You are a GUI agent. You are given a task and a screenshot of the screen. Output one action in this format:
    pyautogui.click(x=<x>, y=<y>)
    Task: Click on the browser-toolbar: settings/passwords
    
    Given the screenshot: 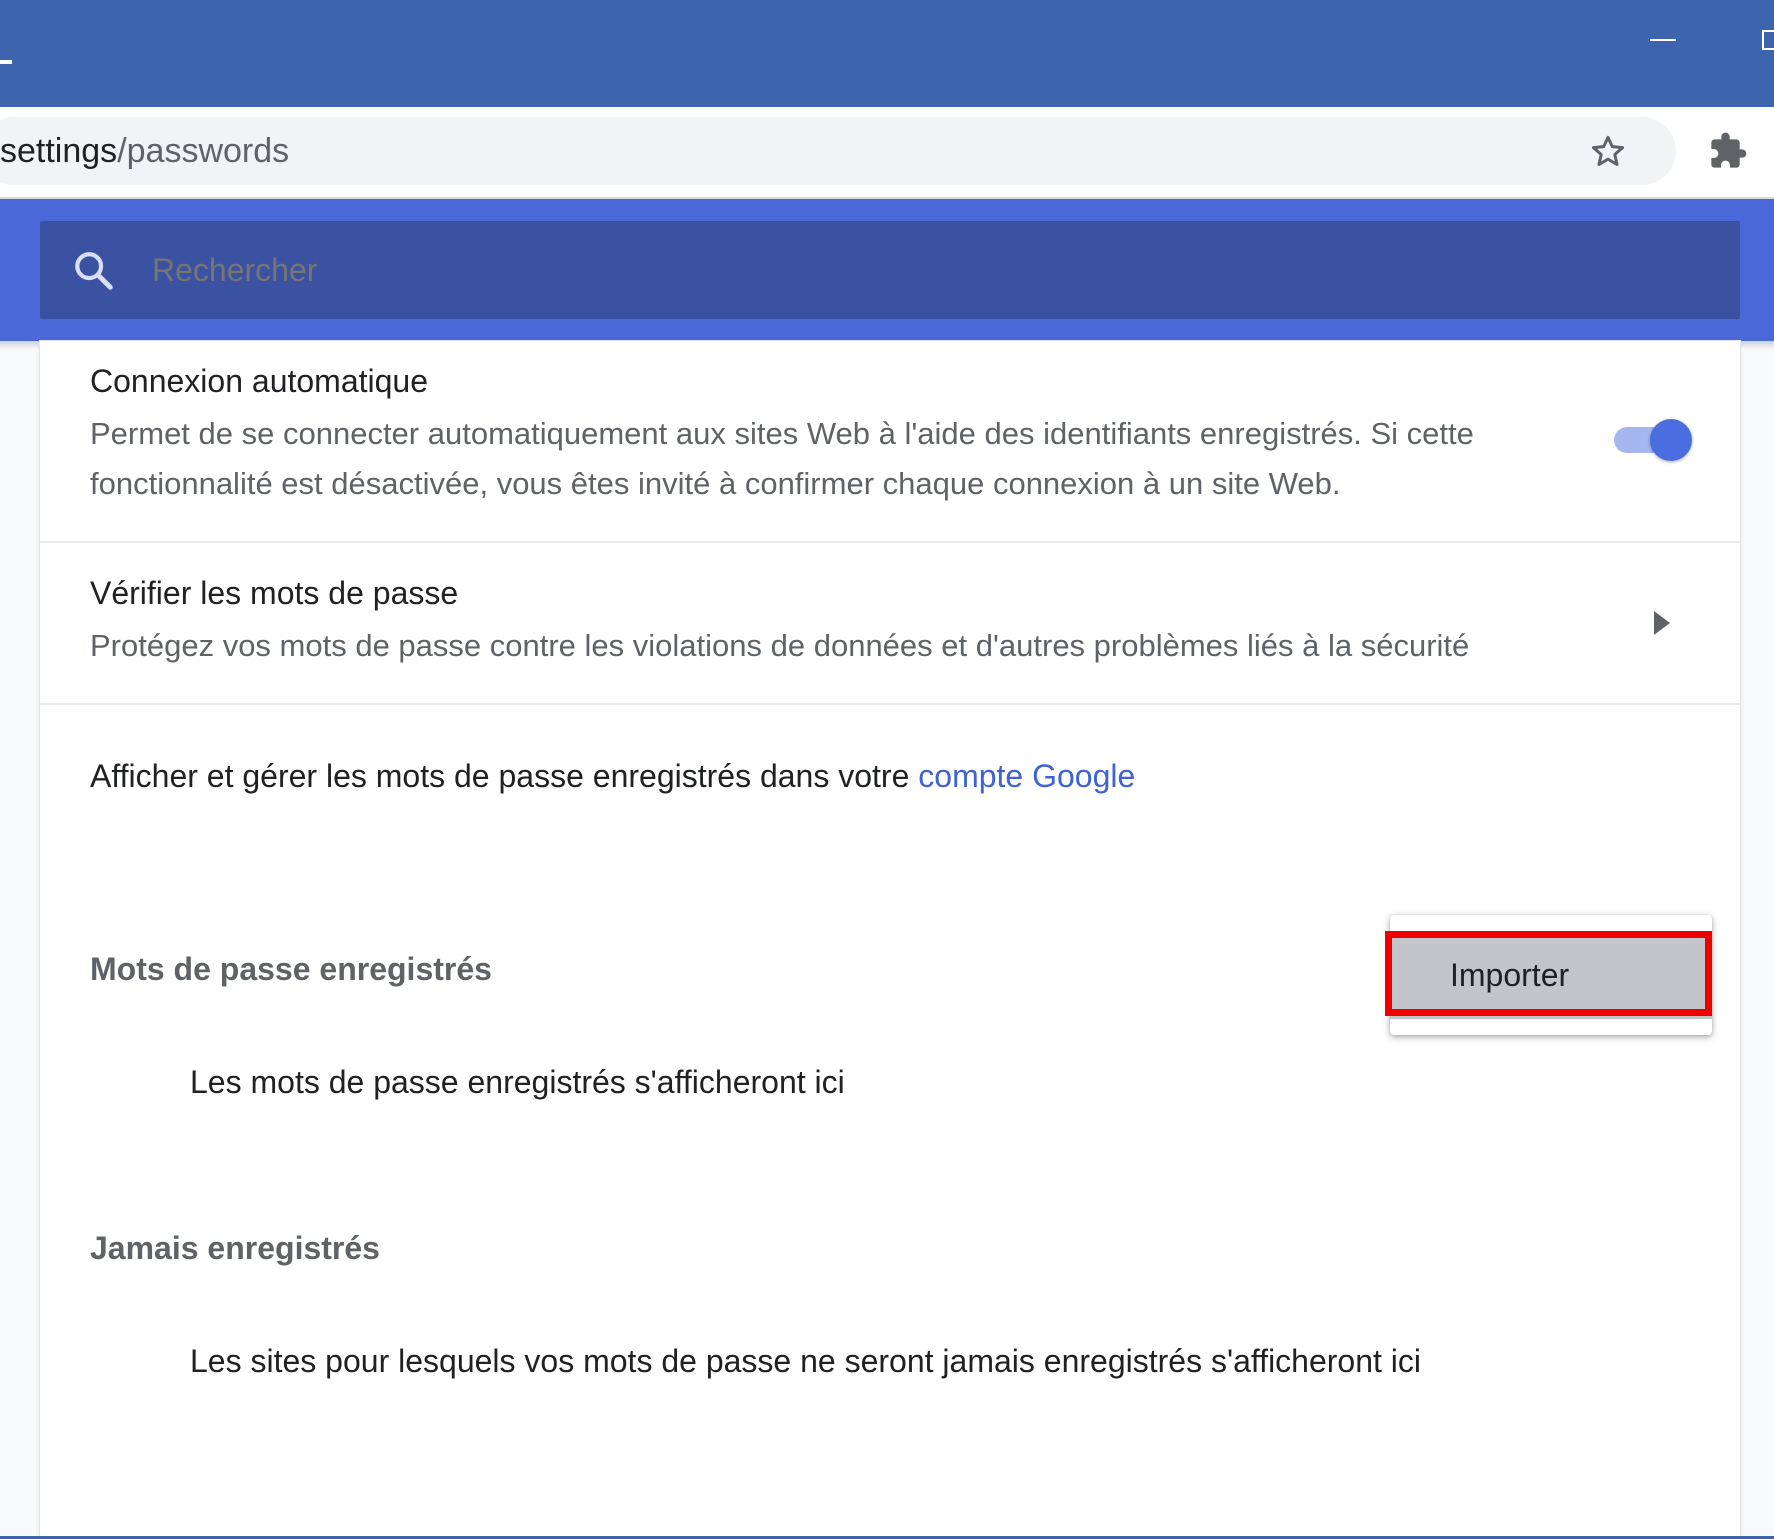 What is the action you would take?
    pyautogui.click(x=887, y=153)
    